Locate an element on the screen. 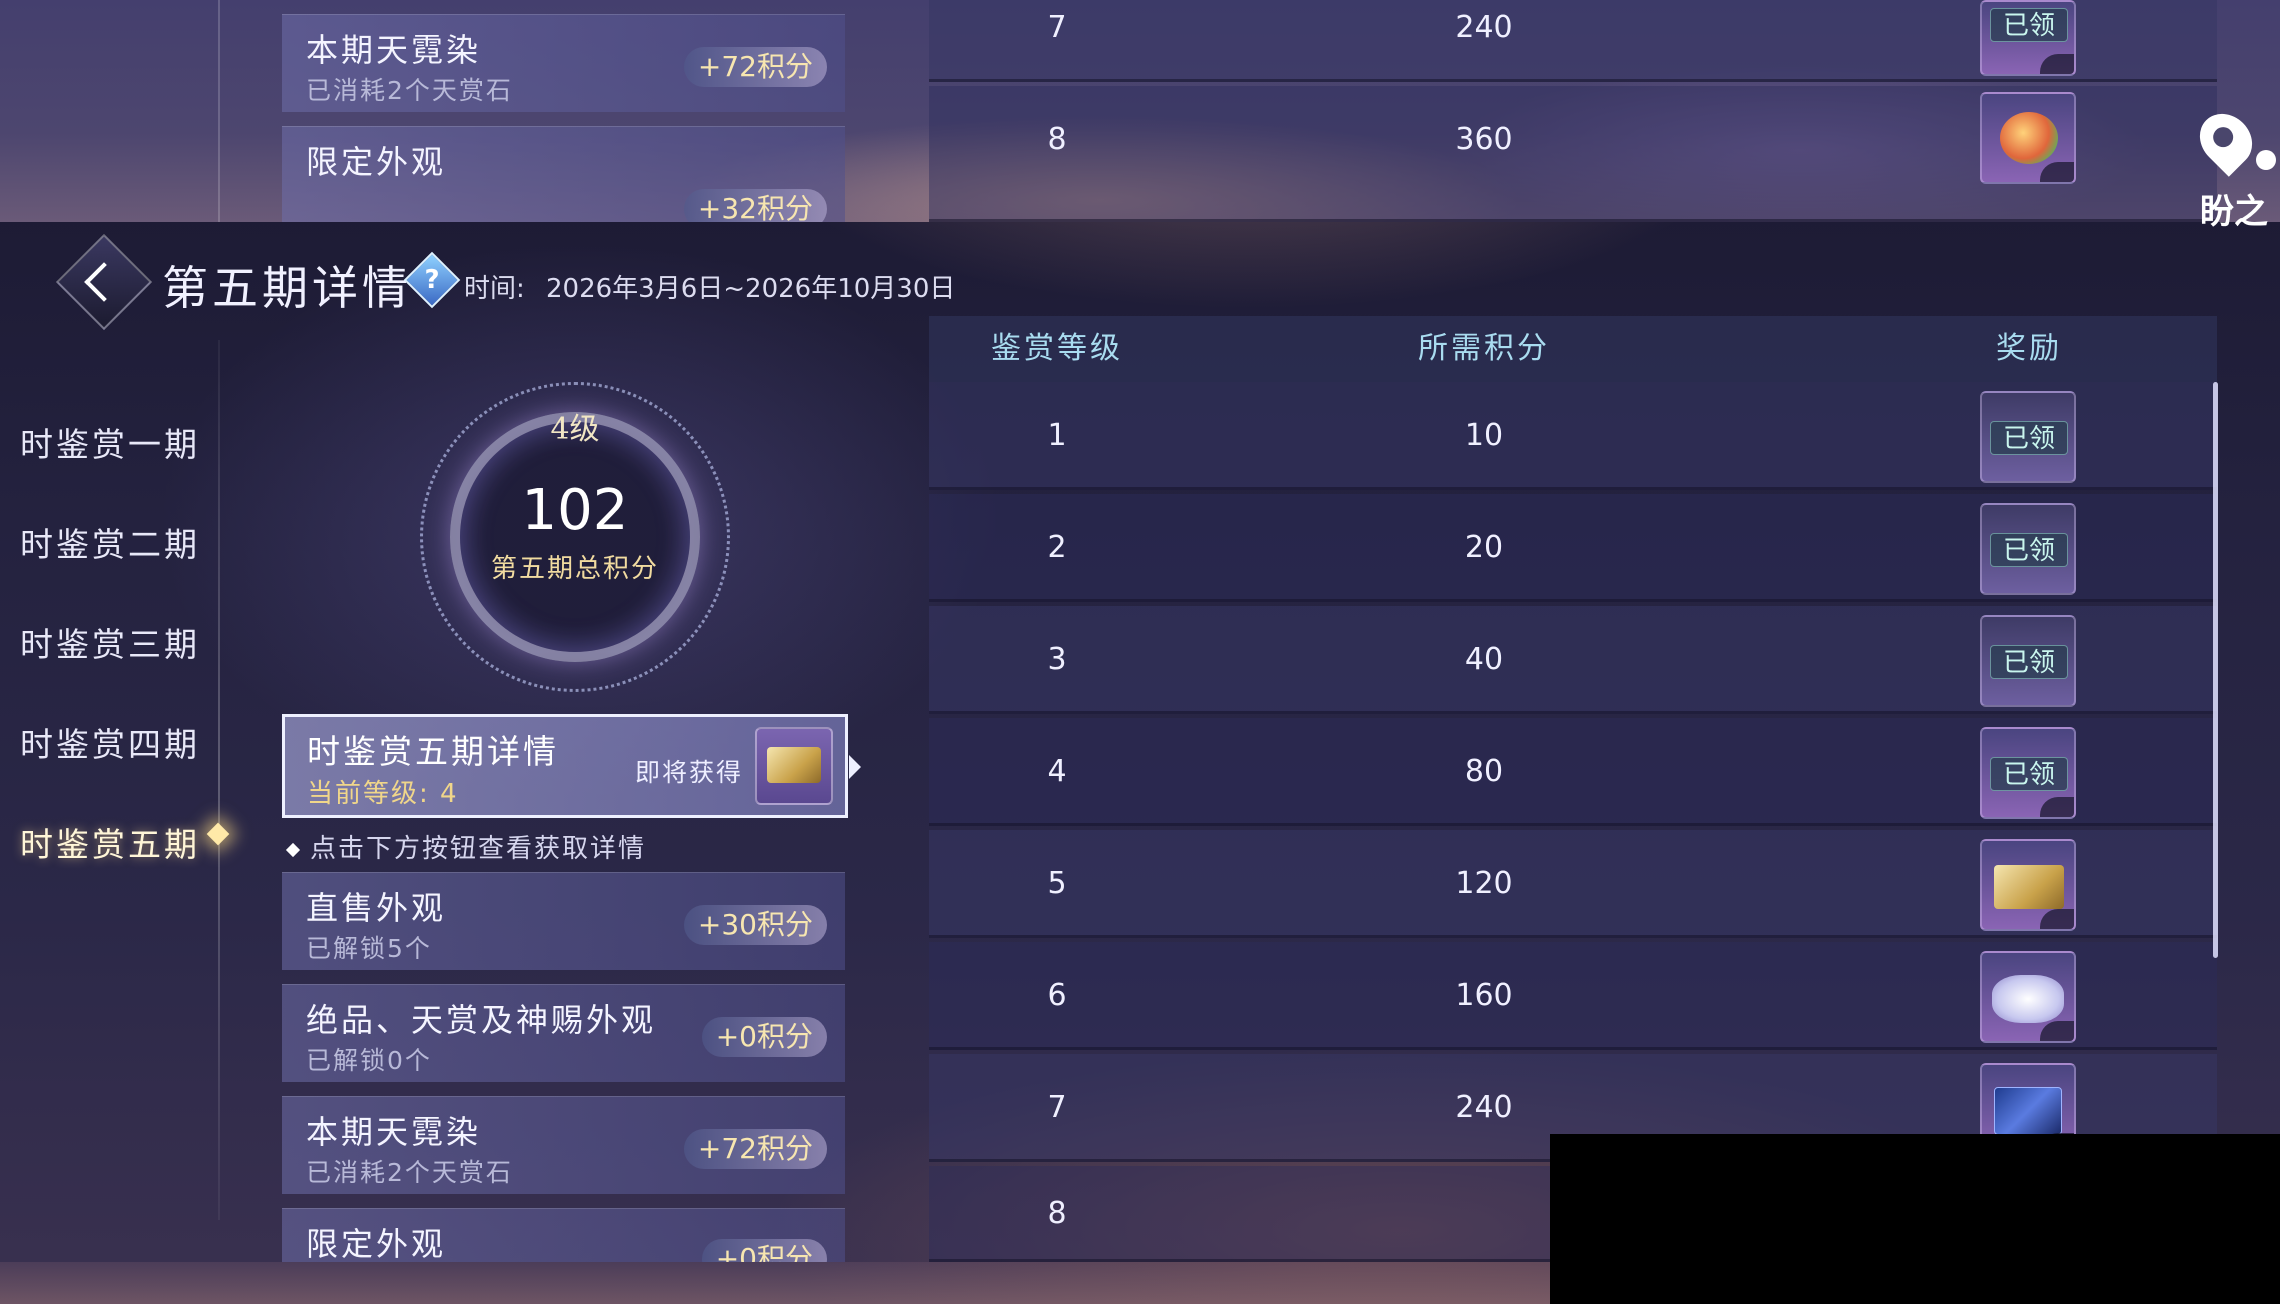 The image size is (2280, 1304). source-sub: 已解锁5个 is located at coordinates (369, 948).